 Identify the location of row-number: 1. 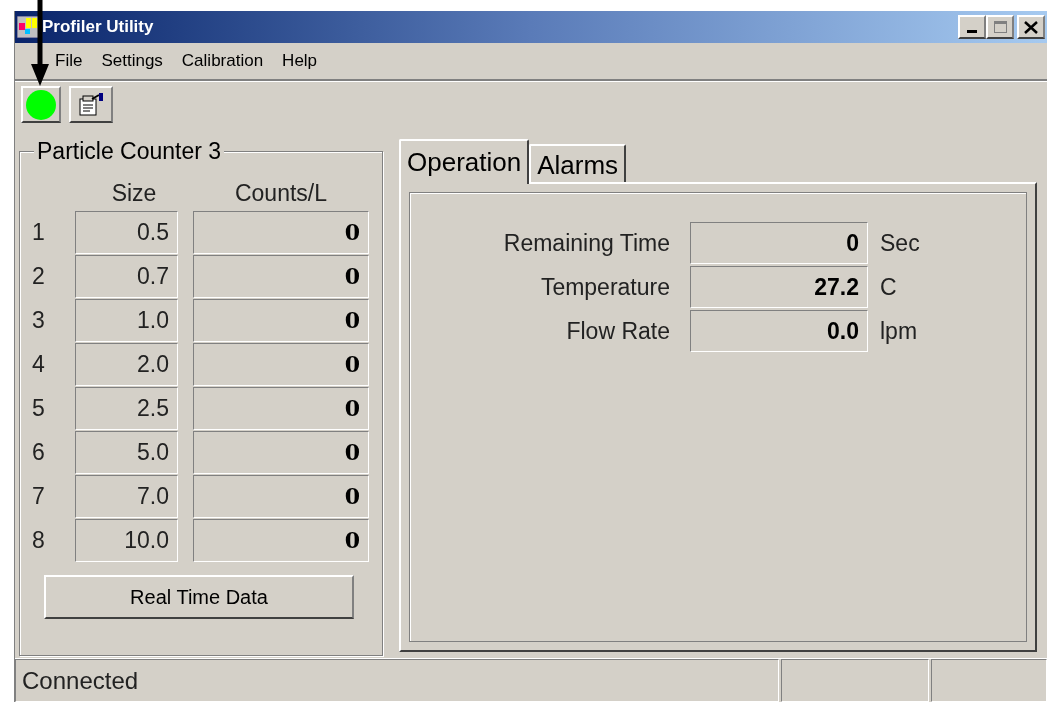
(38, 232).